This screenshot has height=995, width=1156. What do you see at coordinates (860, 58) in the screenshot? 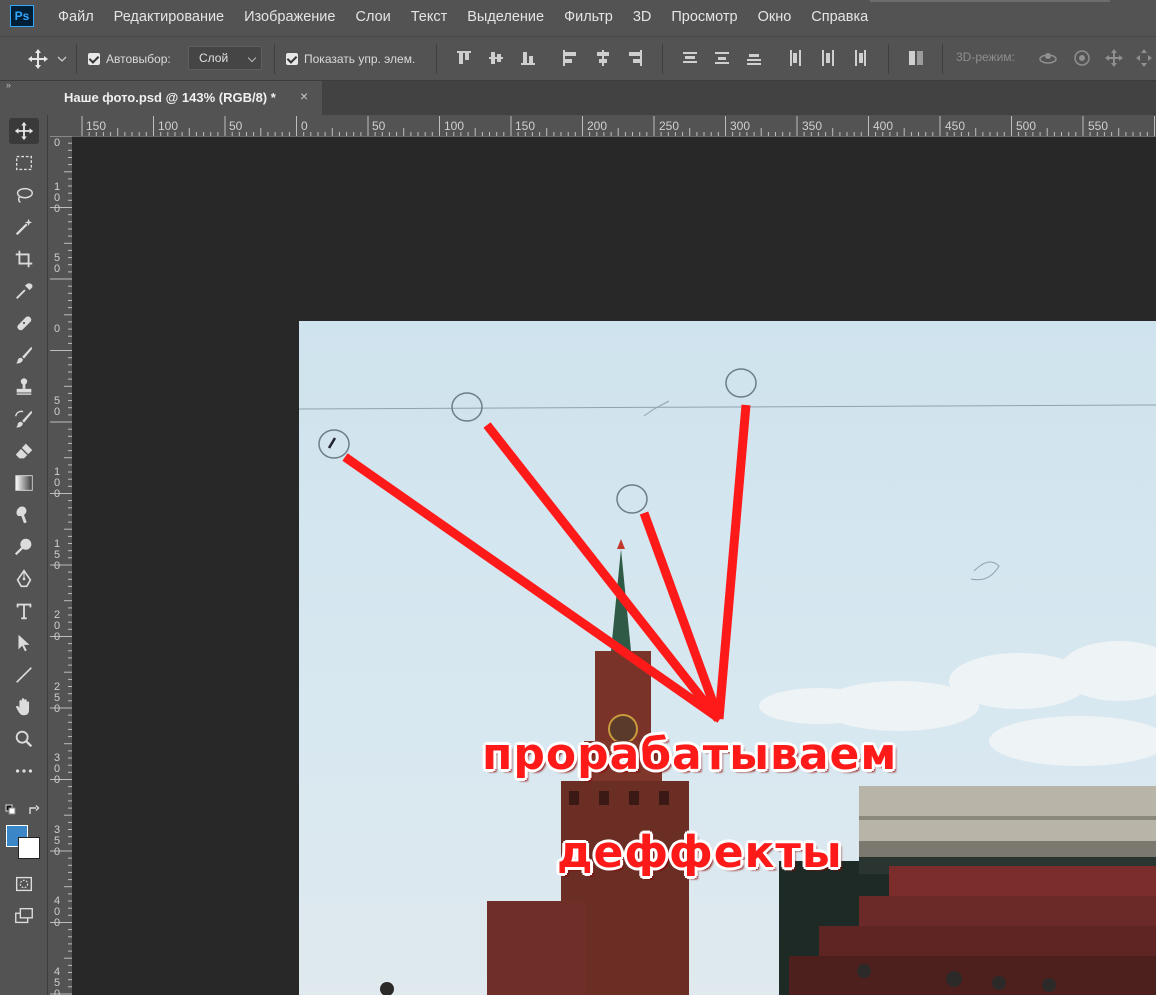
I see `distribute-right-button` at bounding box center [860, 58].